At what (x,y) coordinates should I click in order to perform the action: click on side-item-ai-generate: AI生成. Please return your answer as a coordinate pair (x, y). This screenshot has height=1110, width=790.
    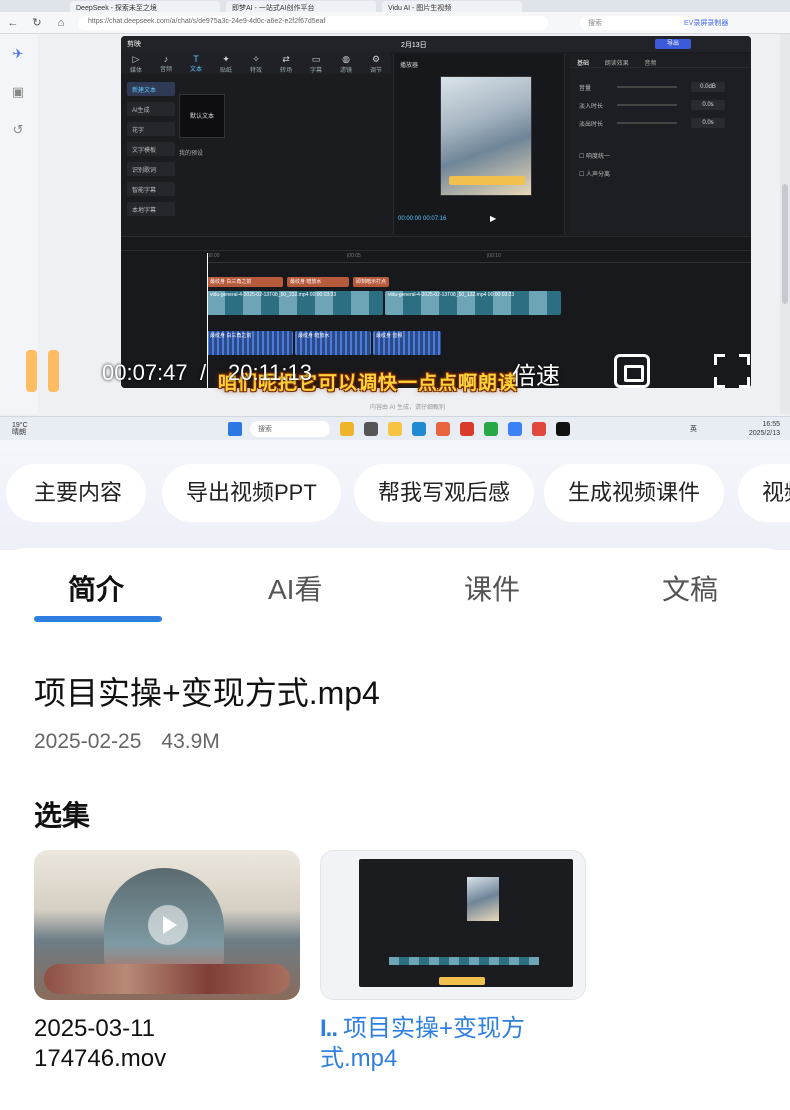
    Looking at the image, I should click on (151, 109).